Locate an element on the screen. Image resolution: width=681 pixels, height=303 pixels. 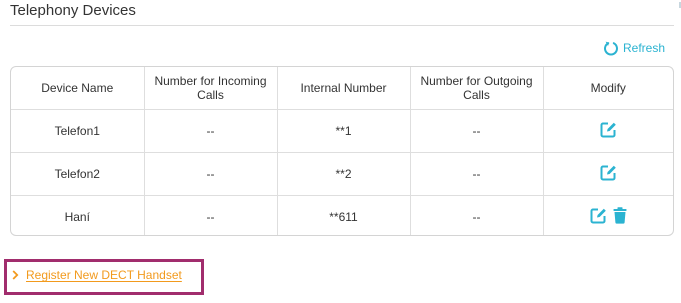
internal-number-cell: **2 is located at coordinates (344, 174).